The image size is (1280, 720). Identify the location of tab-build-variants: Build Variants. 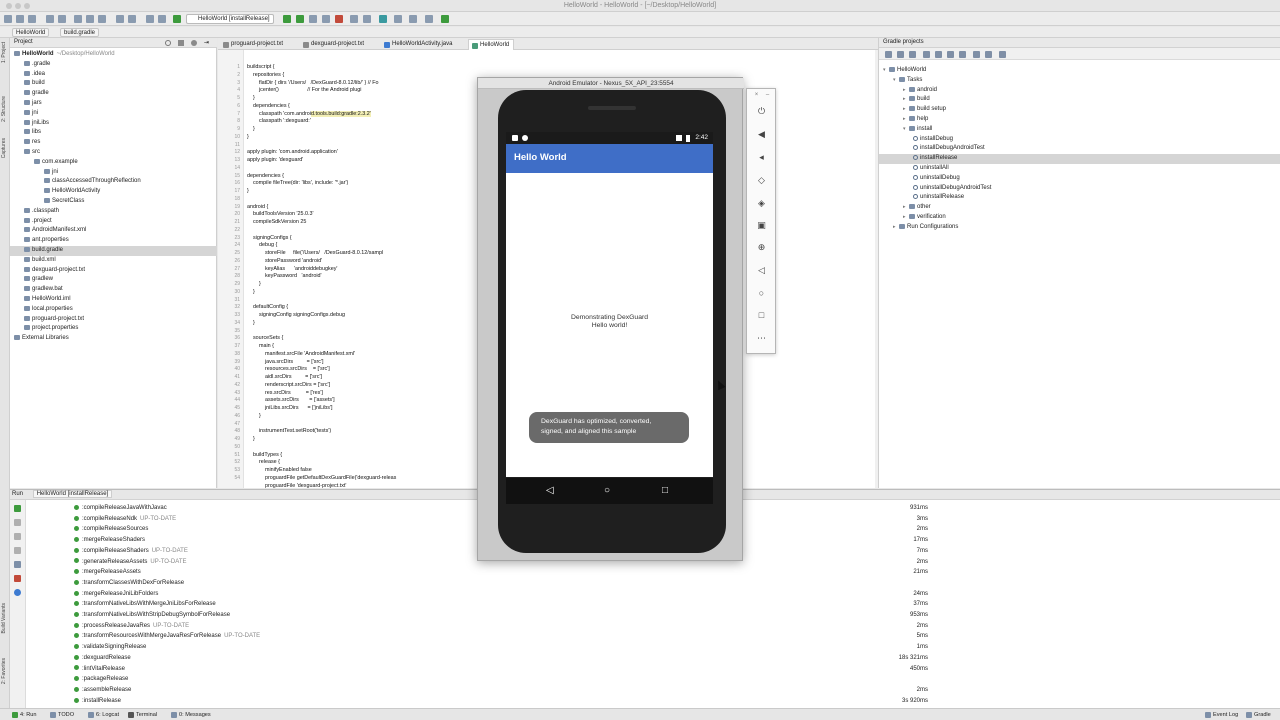
(5, 618).